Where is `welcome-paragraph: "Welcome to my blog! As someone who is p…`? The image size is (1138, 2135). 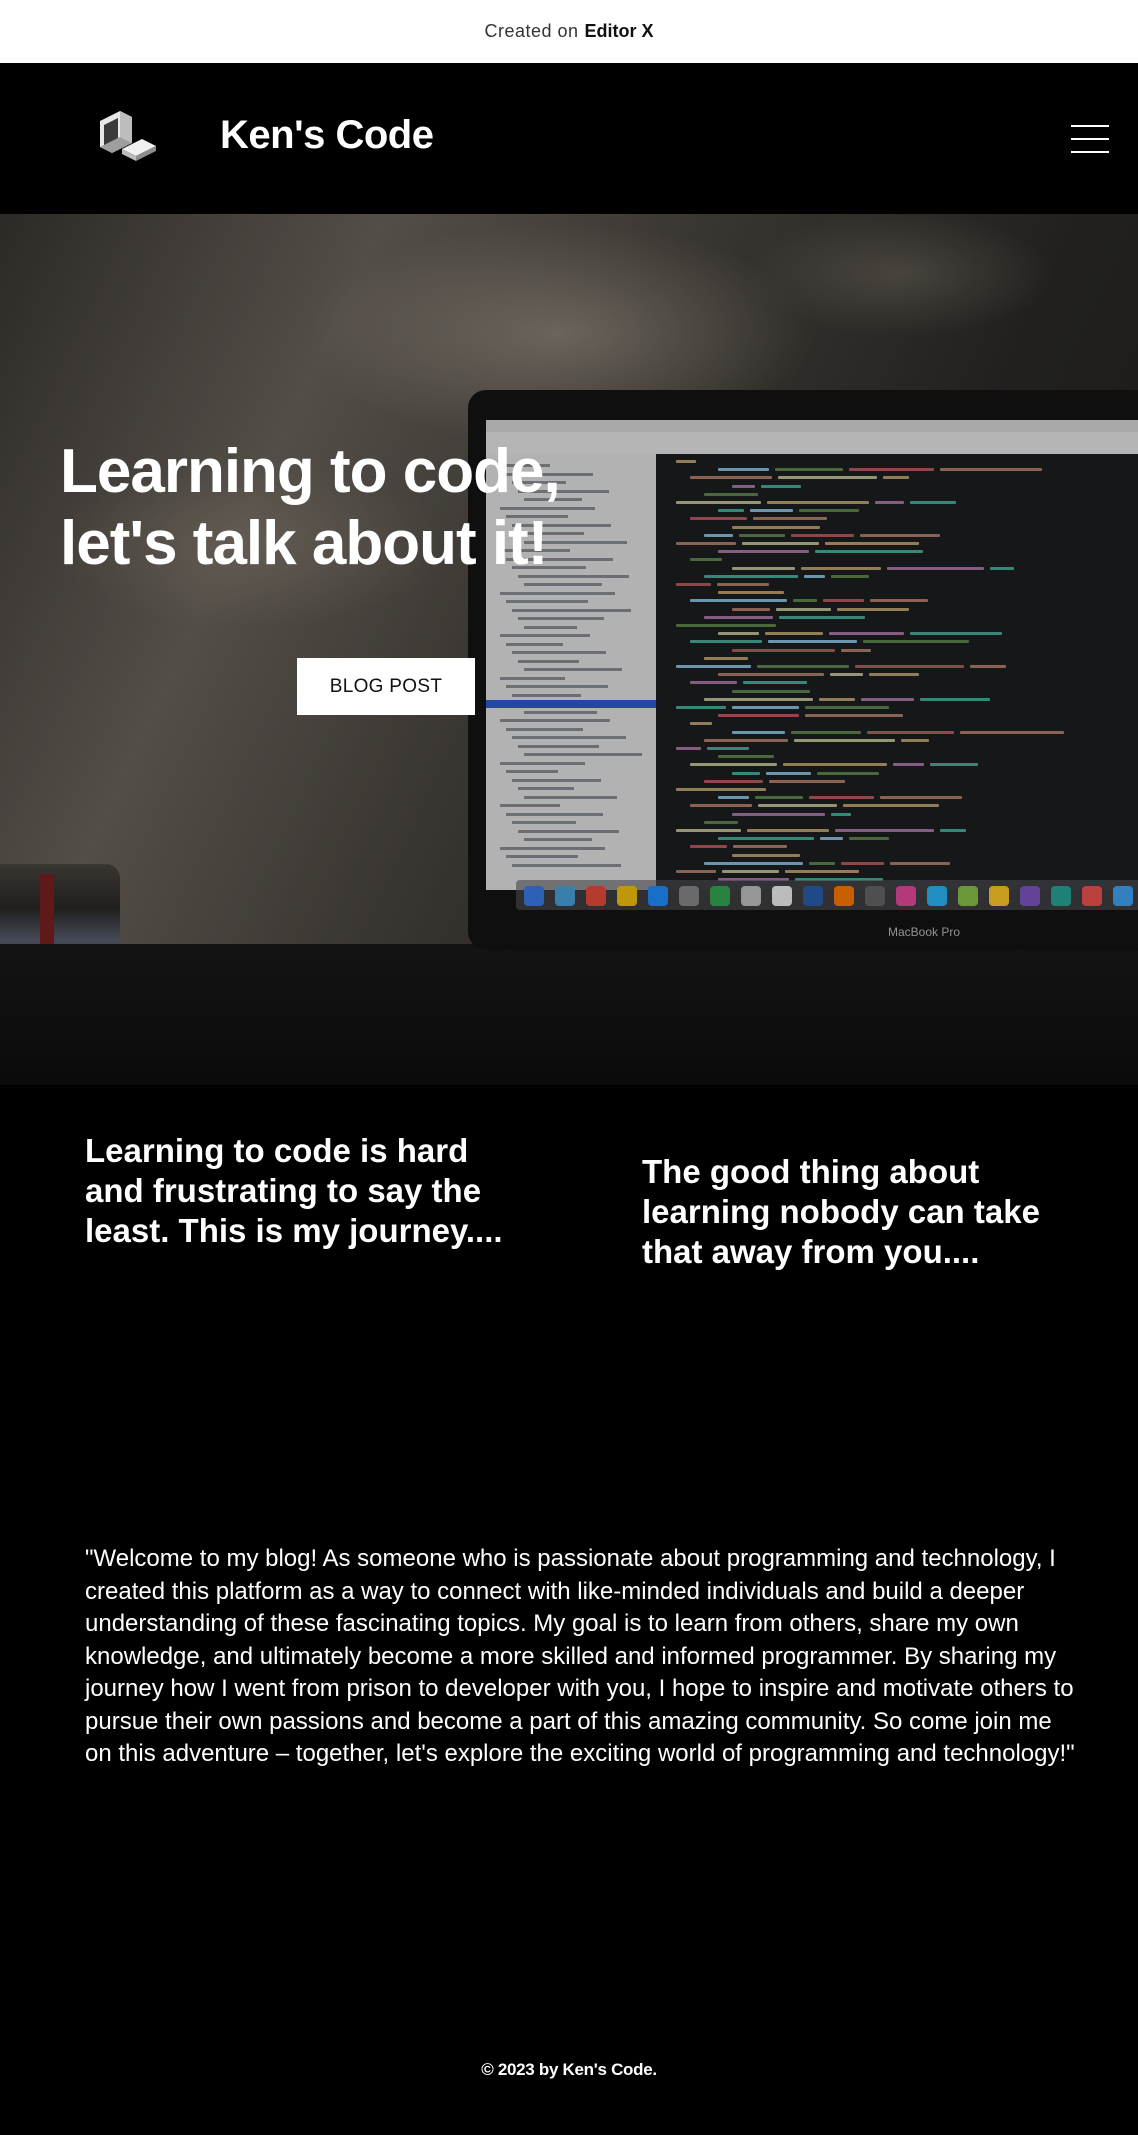
welcome-paragraph: "Welcome to my blog! As someone who is p… is located at coordinates (580, 1656).